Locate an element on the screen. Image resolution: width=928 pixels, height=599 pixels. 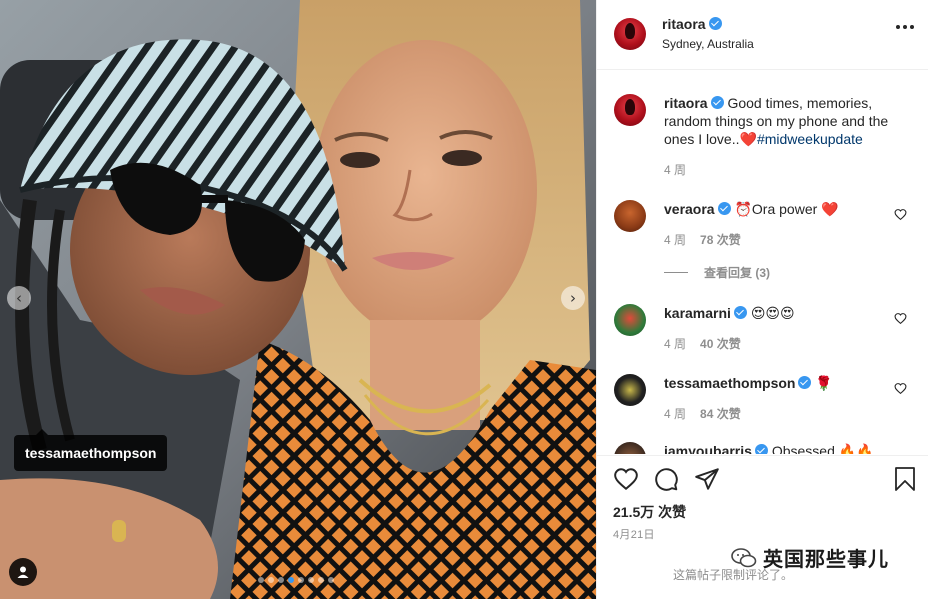
comment-body: tessamaethompson 🌹 is located at coordinates (779, 383).